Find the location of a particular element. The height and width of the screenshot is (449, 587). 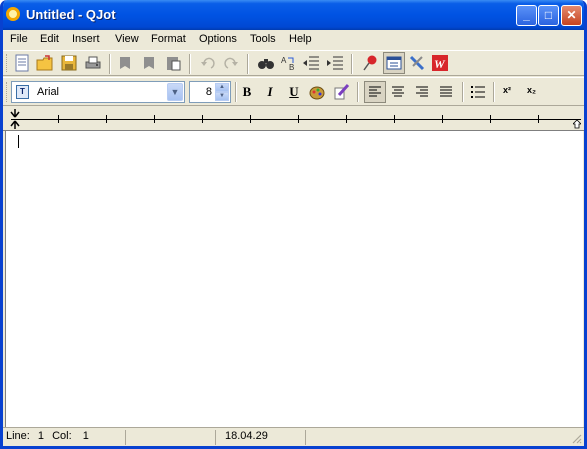

open-folder-icon is located at coordinates (45, 63).